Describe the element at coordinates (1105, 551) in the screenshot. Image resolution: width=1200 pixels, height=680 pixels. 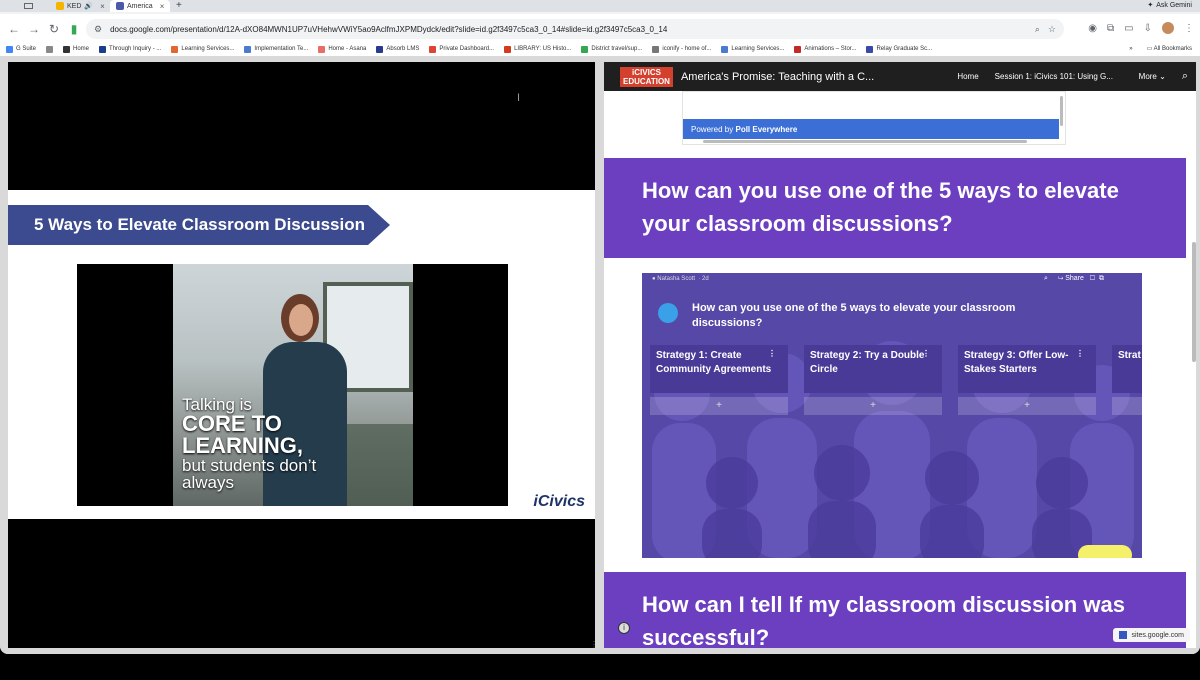
I see `padlet-action-button` at that location.